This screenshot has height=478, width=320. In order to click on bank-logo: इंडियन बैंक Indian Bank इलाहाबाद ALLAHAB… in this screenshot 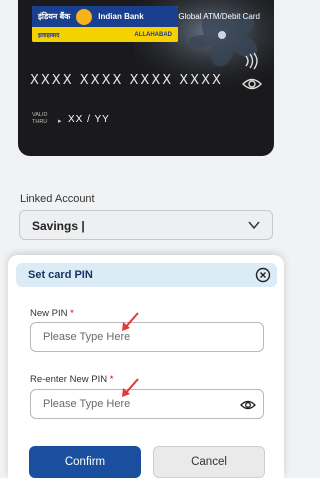, I will do `click(105, 24)`.